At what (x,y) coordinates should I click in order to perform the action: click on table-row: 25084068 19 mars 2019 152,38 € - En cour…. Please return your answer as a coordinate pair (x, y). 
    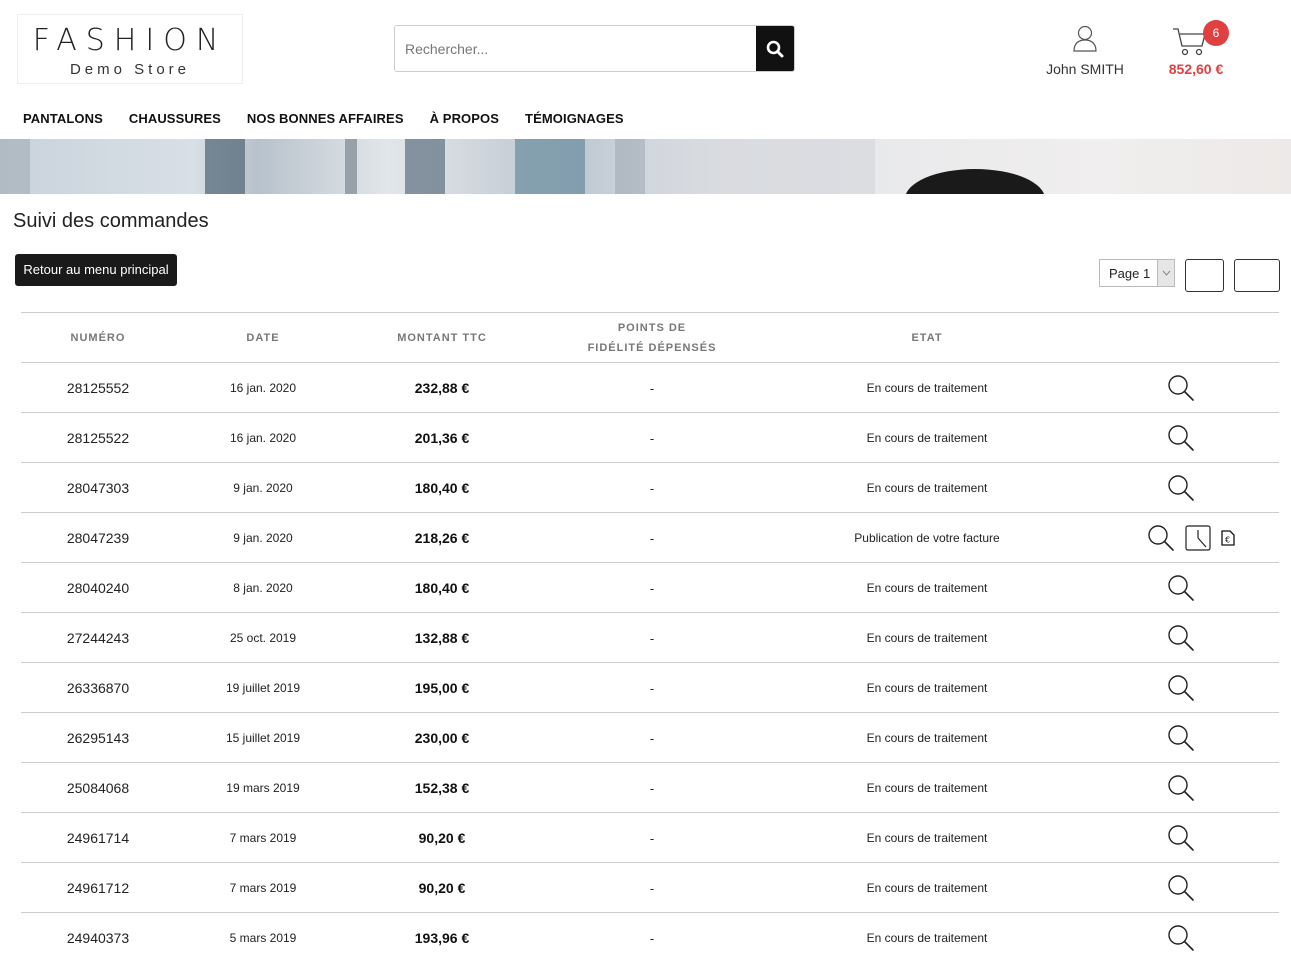
    Looking at the image, I should click on (650, 788).